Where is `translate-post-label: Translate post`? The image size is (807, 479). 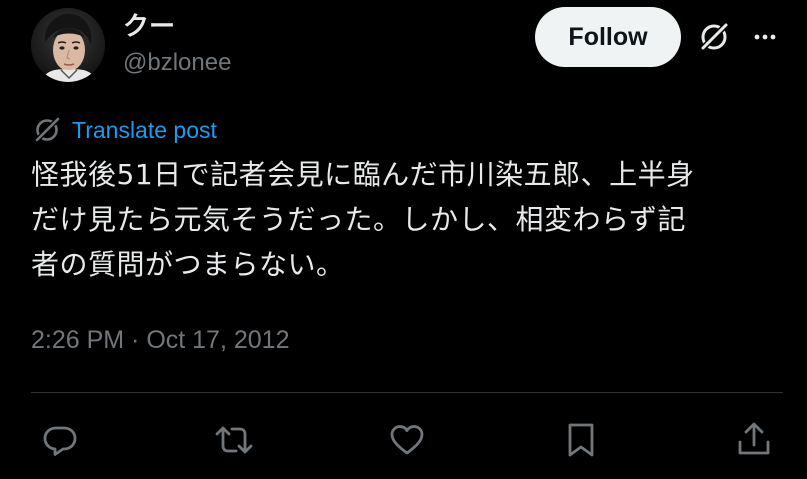
translate-post-label: Translate post is located at coordinates (144, 129).